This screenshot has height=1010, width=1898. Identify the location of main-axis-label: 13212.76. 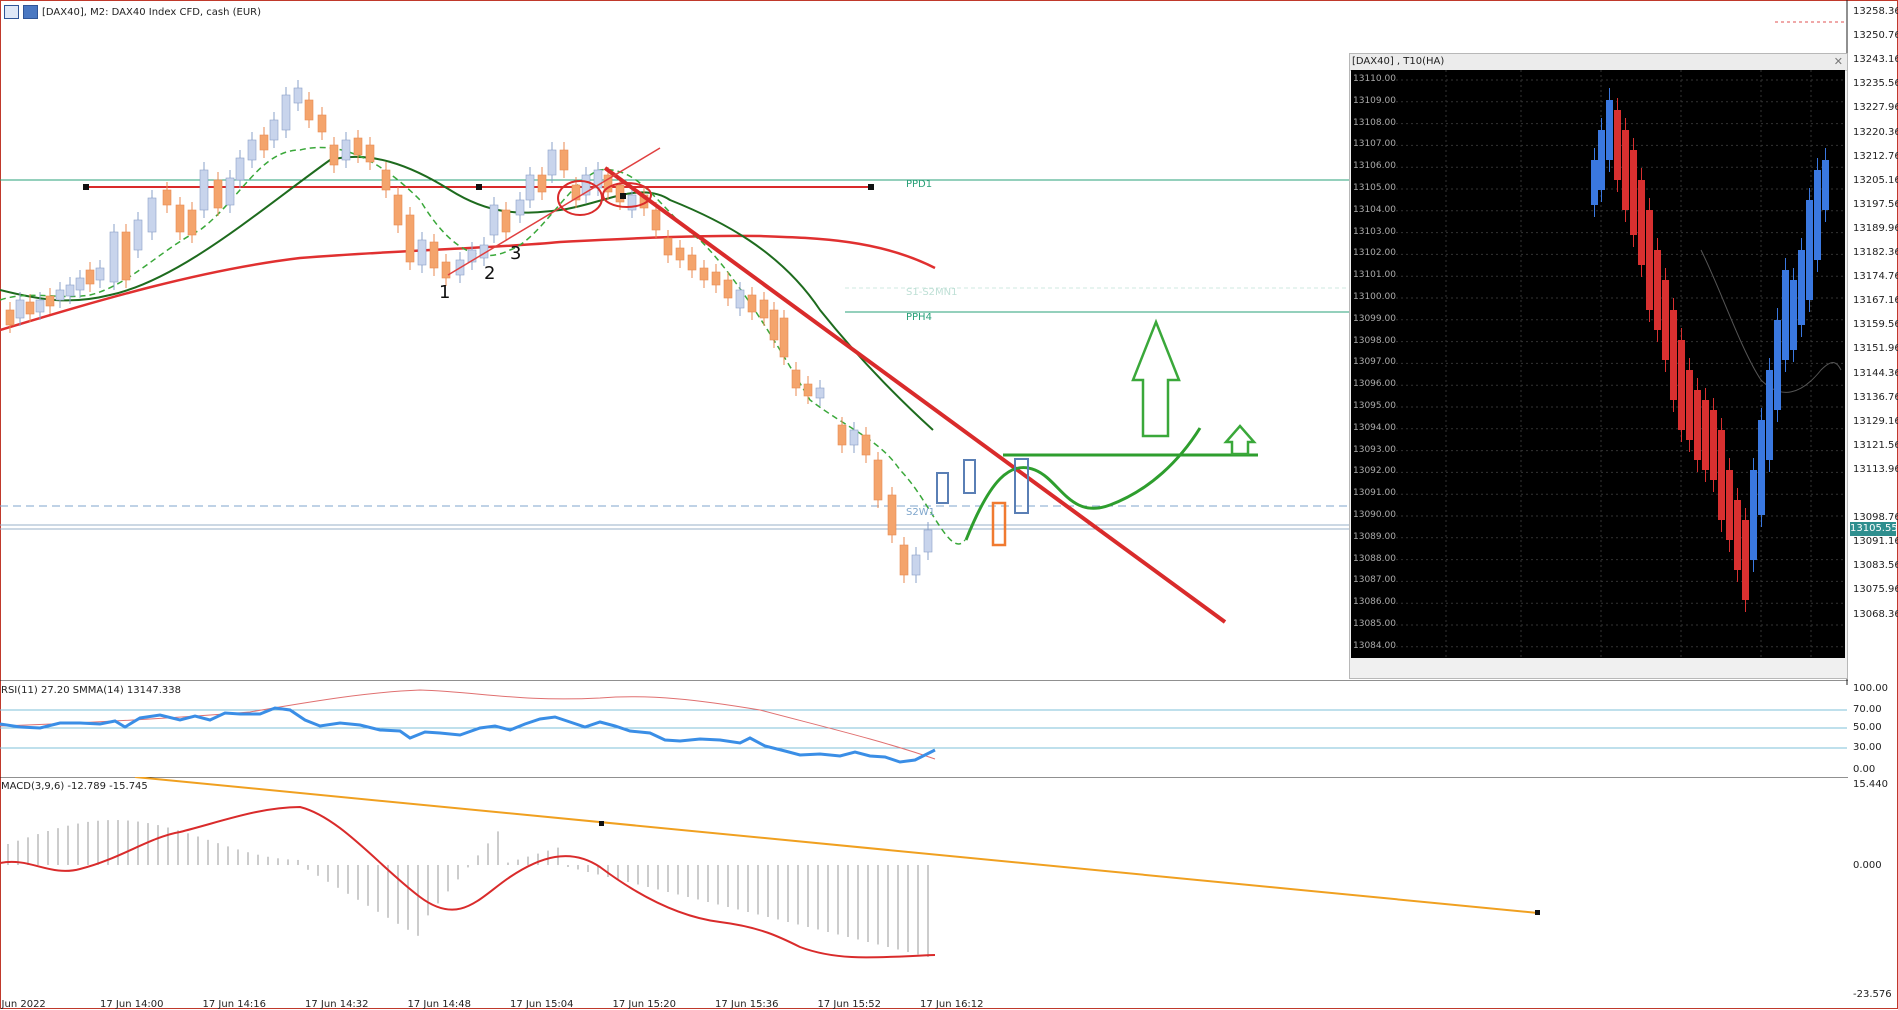
(1875, 156).